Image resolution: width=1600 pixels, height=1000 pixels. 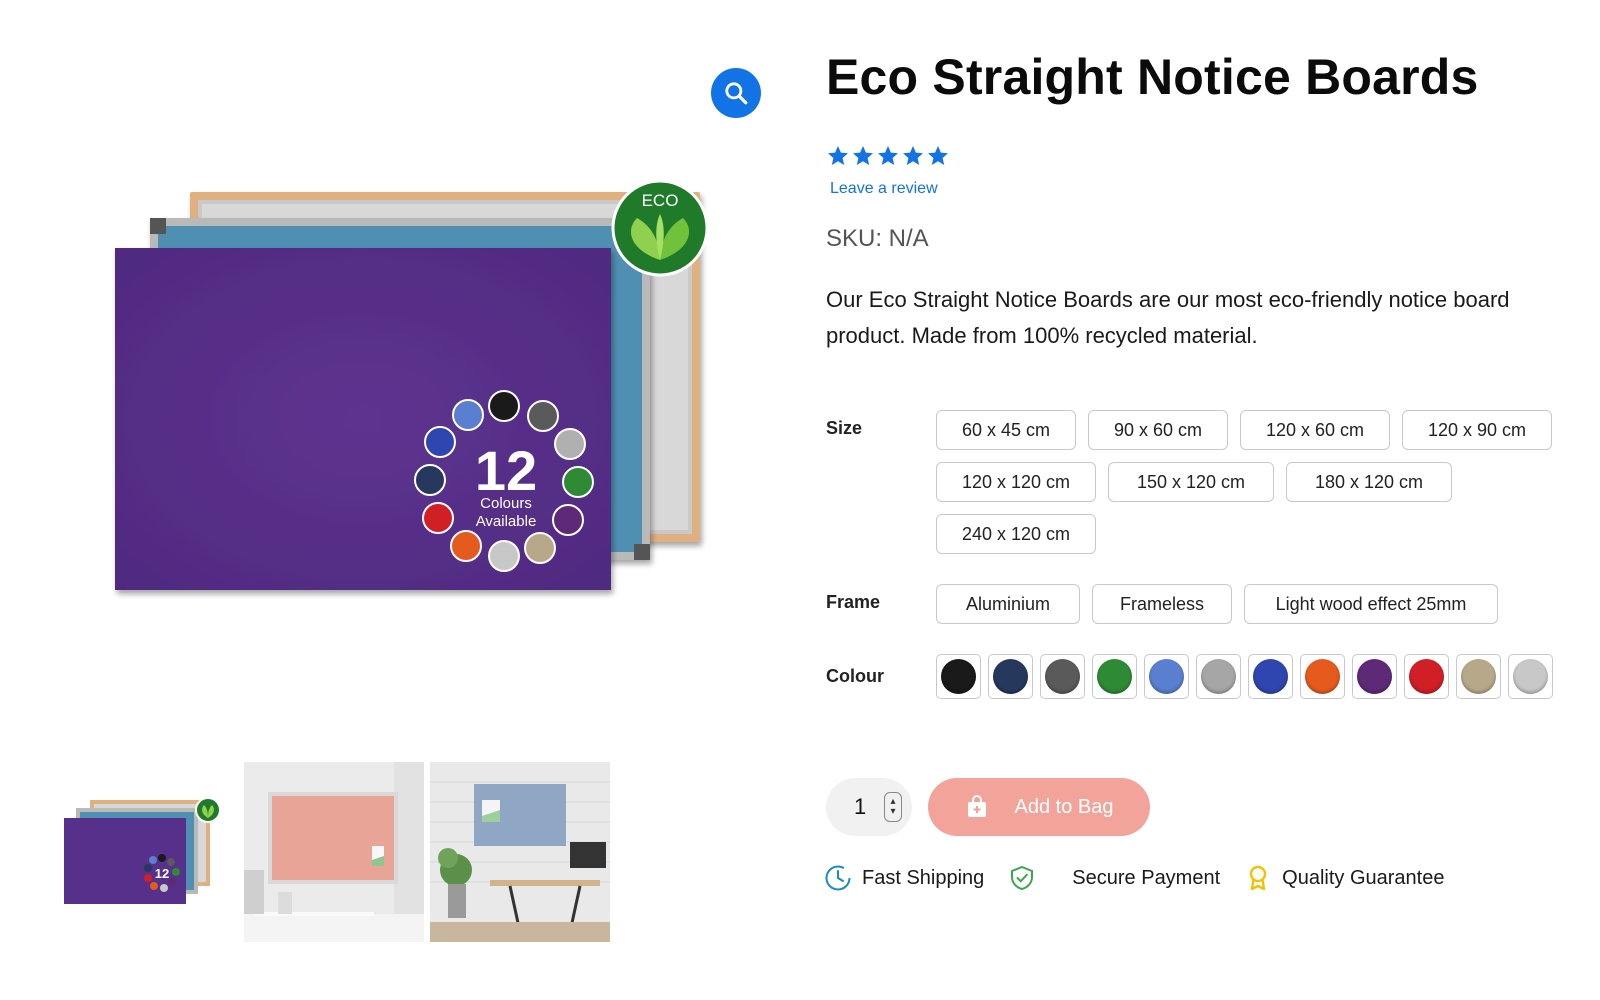 What do you see at coordinates (1369, 482) in the screenshot?
I see `size-option: 180 x 120 cm` at bounding box center [1369, 482].